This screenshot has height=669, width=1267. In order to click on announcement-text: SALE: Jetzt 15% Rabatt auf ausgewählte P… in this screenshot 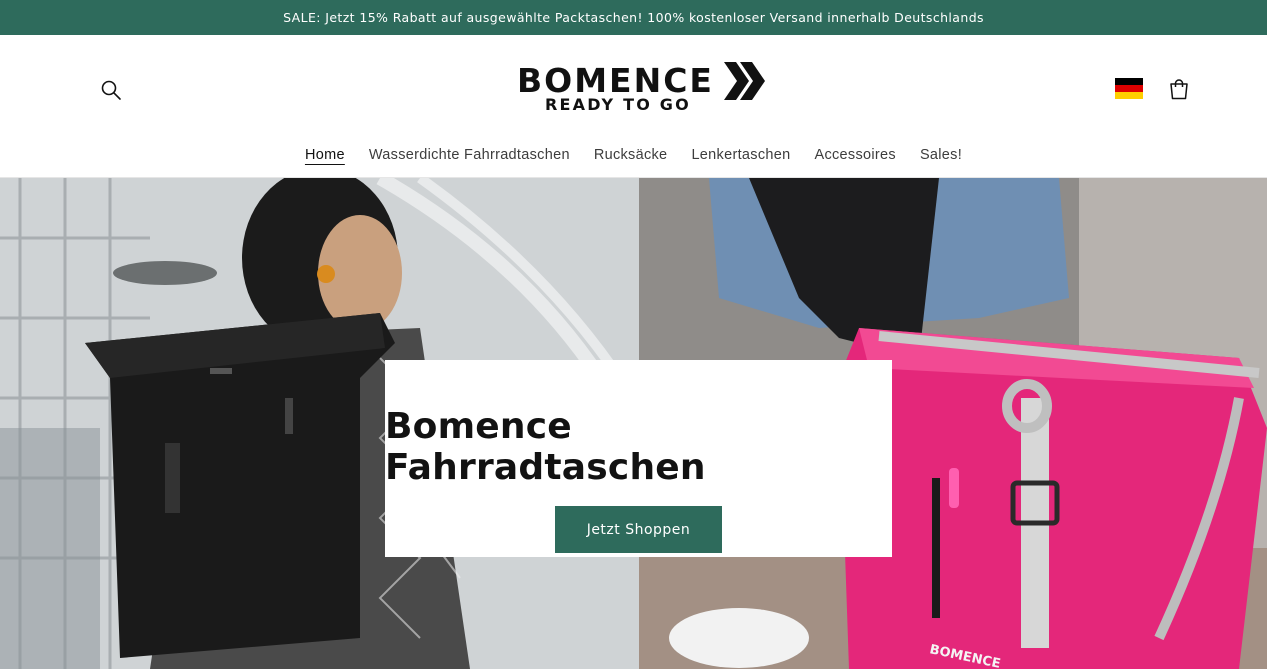, I will do `click(633, 17)`.